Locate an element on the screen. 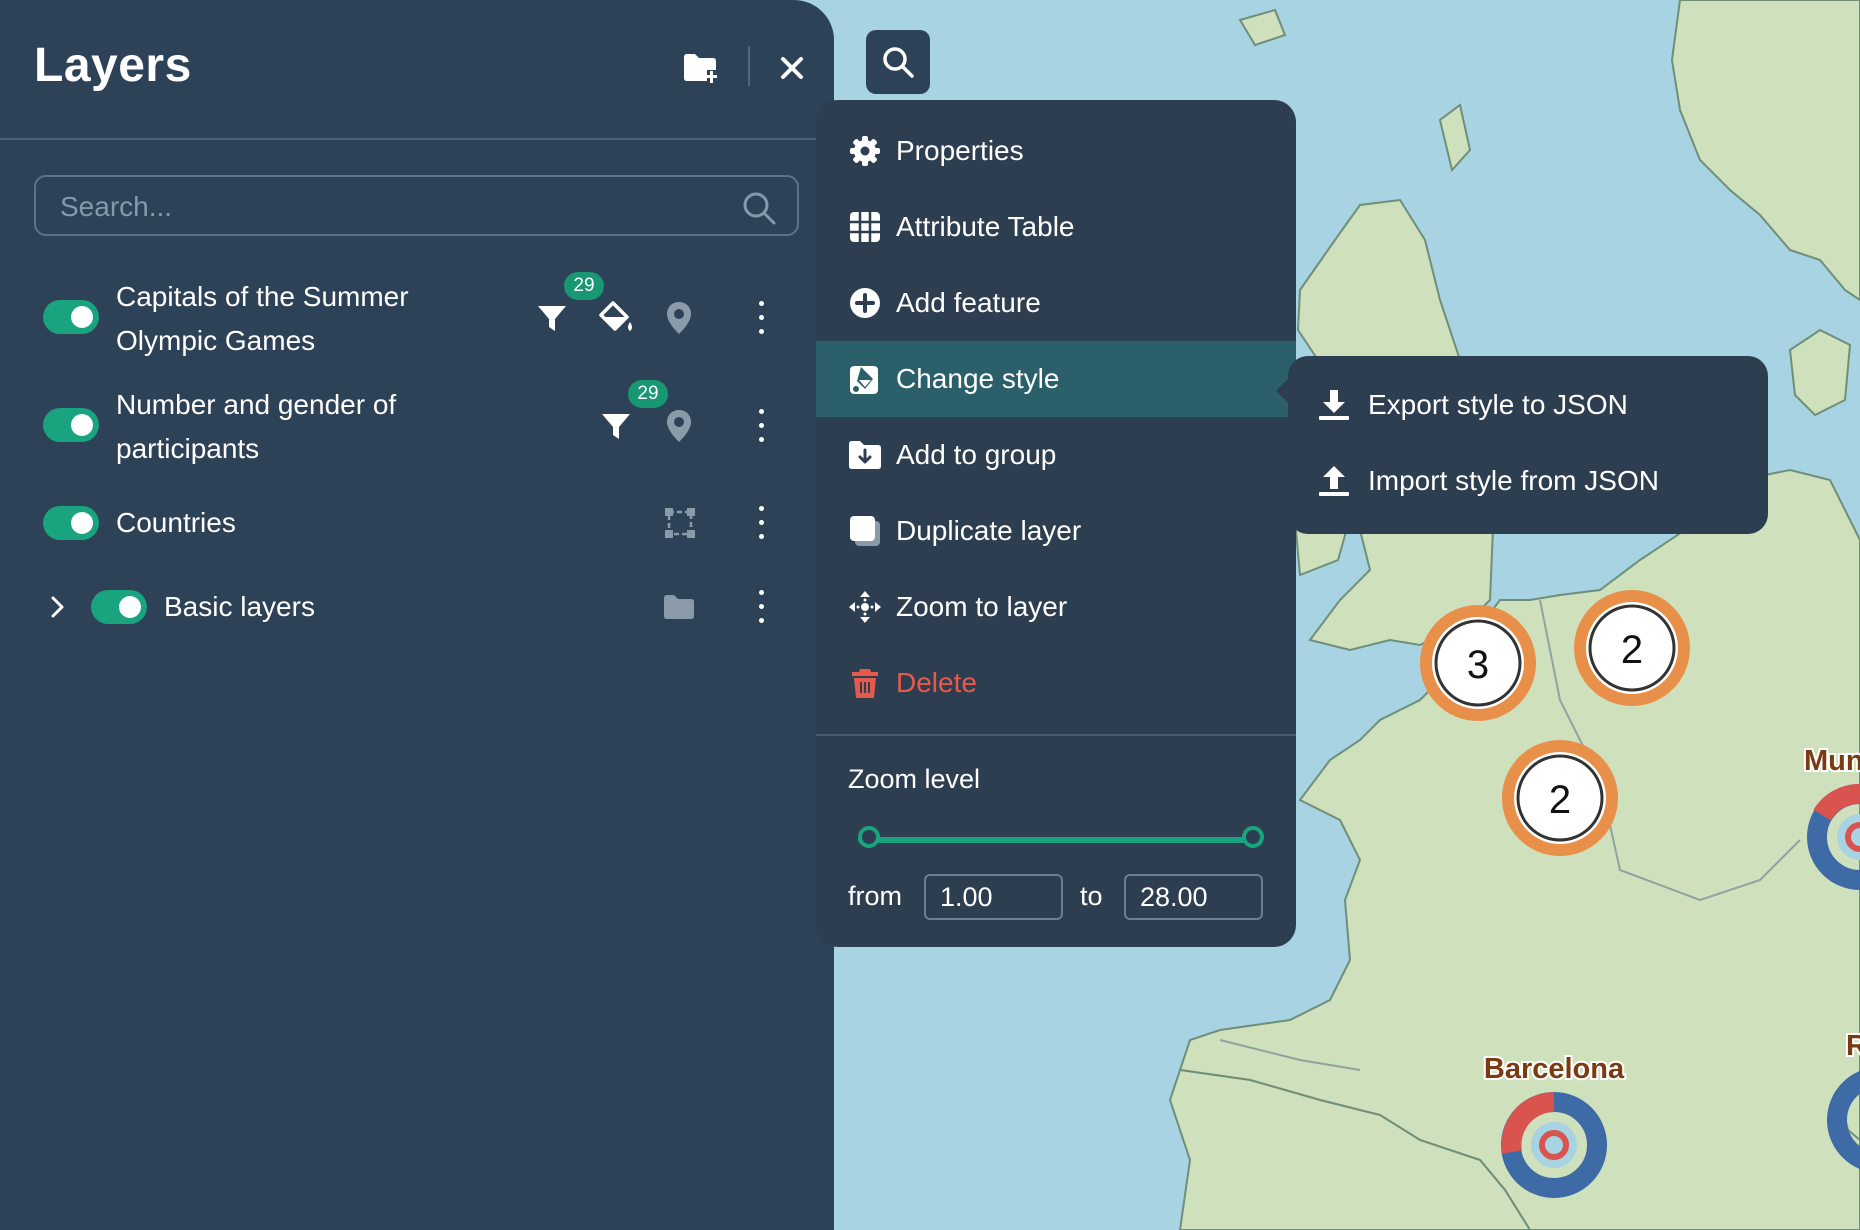  zoom-extent-icon is located at coordinates (865, 607).